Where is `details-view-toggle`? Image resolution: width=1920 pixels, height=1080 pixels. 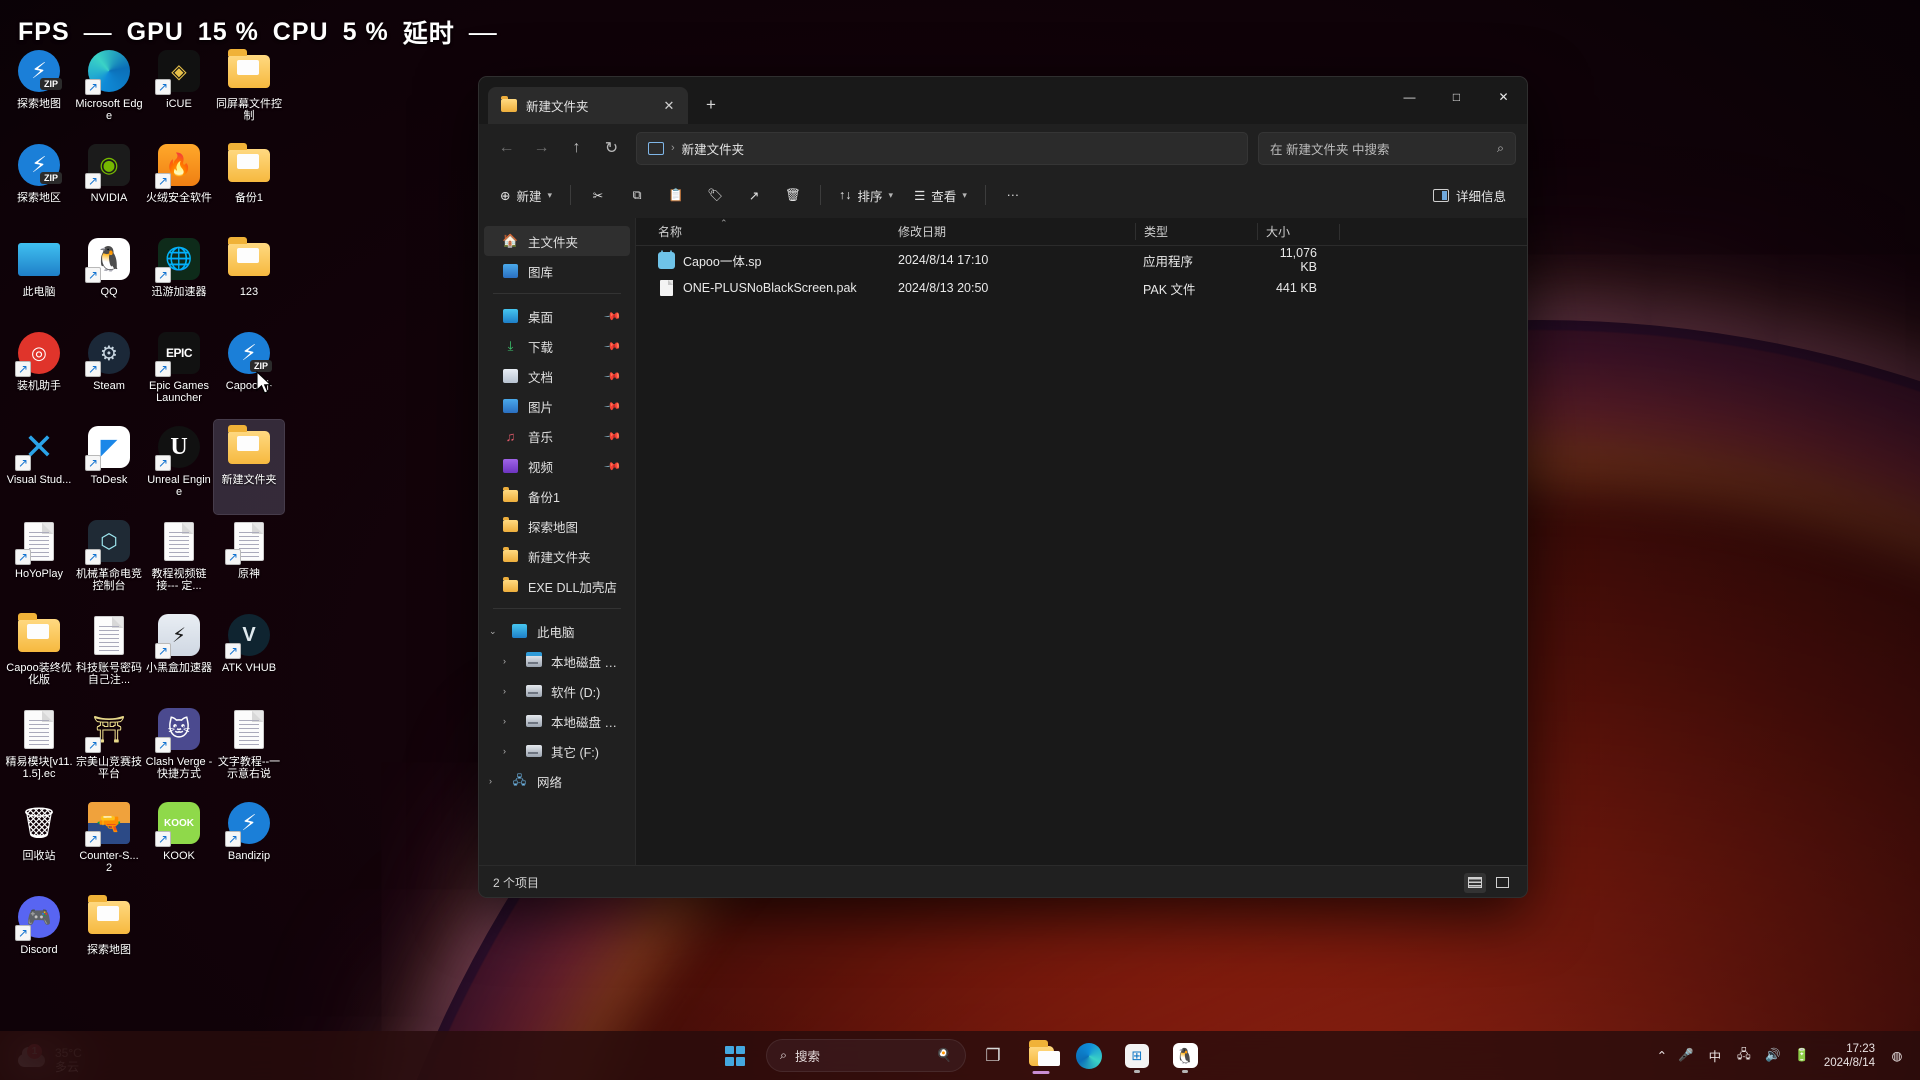 details-view-toggle is located at coordinates (1475, 882).